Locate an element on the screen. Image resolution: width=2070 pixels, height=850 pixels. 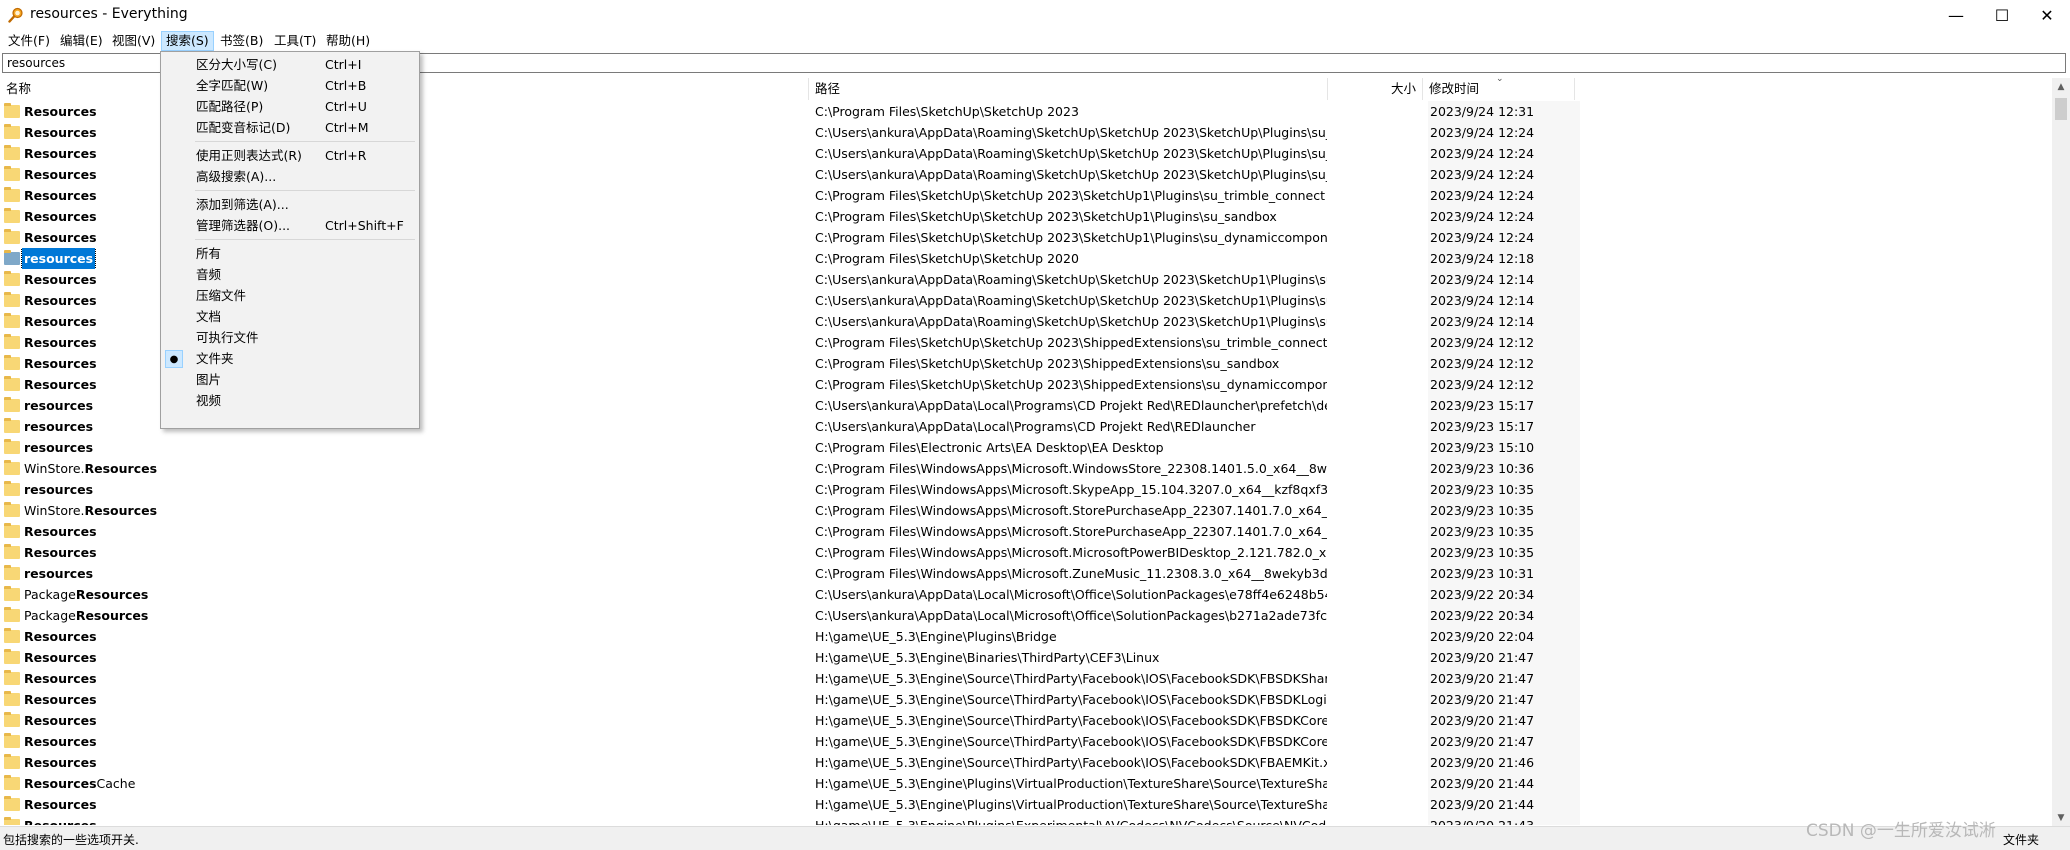
scroll-up-icon: ▲ is located at coordinates (2061, 86).